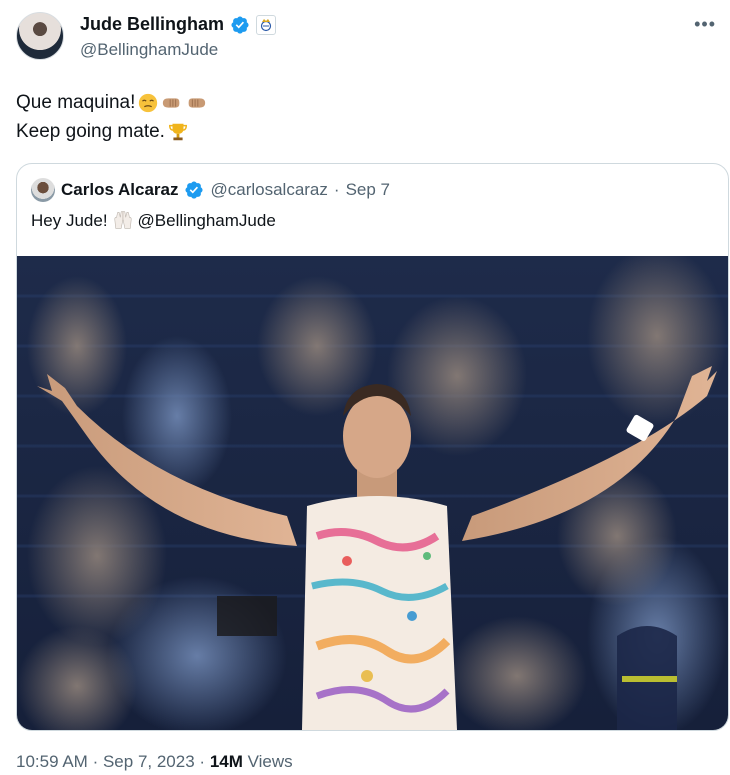 This screenshot has width=730, height=775. I want to click on quoted-date: Sep 7, so click(368, 190).